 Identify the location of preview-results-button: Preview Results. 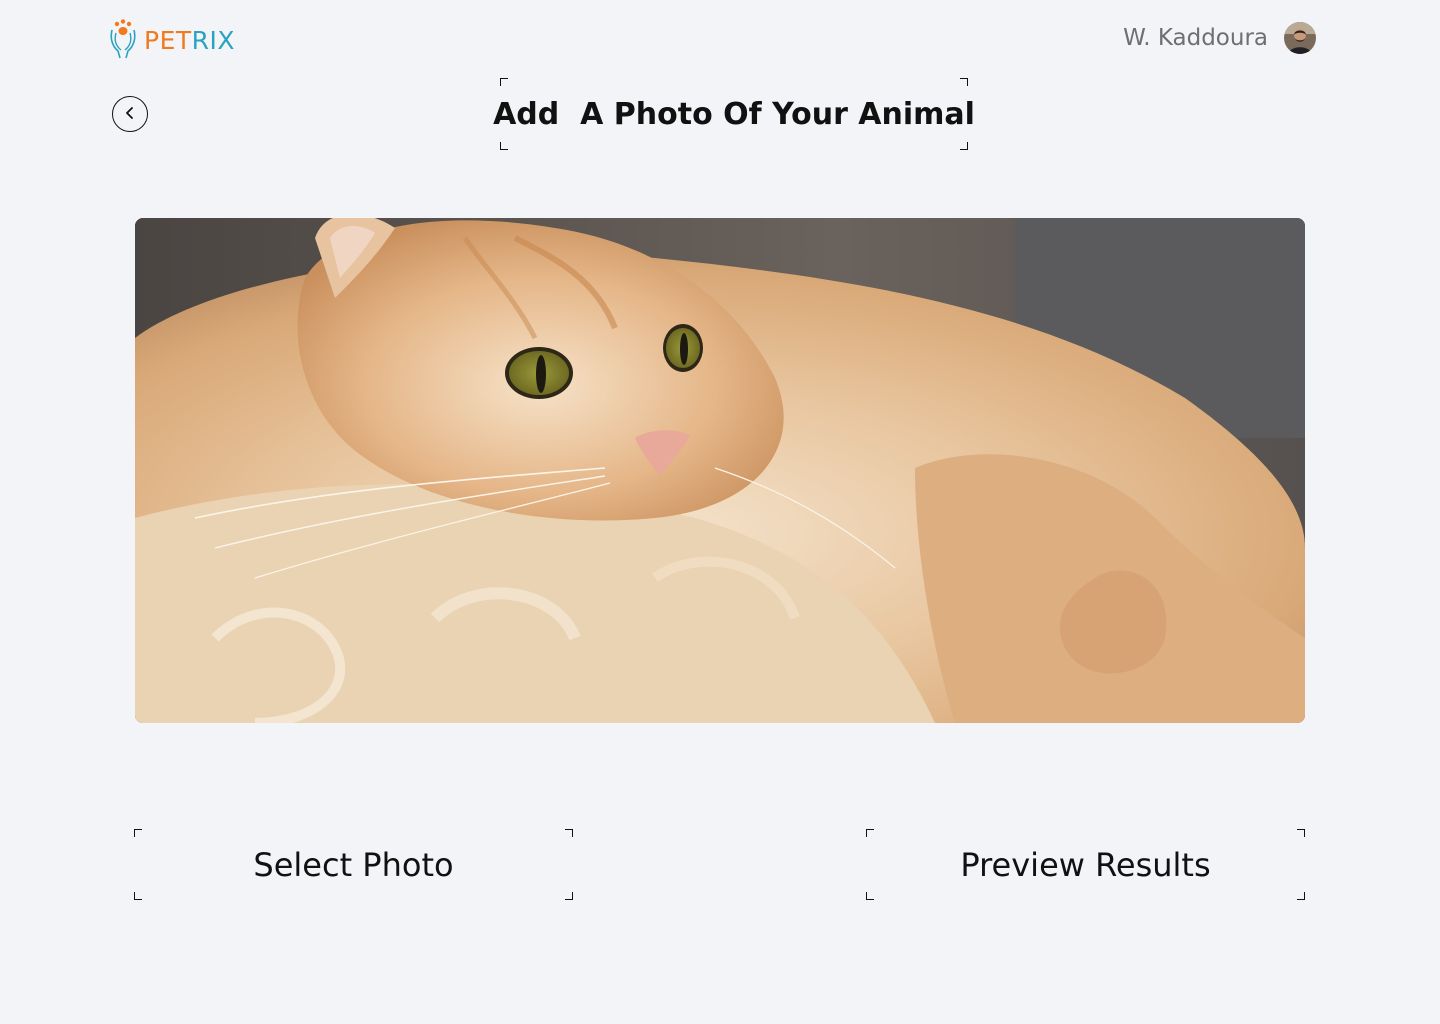
(1085, 864).